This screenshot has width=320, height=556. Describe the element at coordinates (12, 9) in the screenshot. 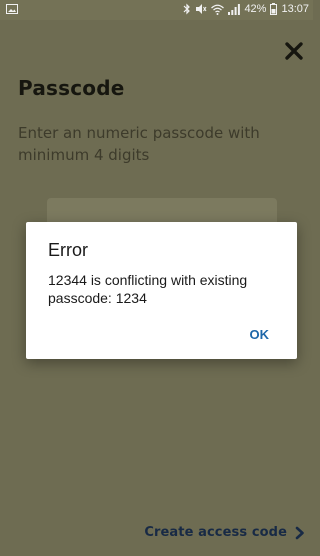

I see `gallery-icon` at that location.